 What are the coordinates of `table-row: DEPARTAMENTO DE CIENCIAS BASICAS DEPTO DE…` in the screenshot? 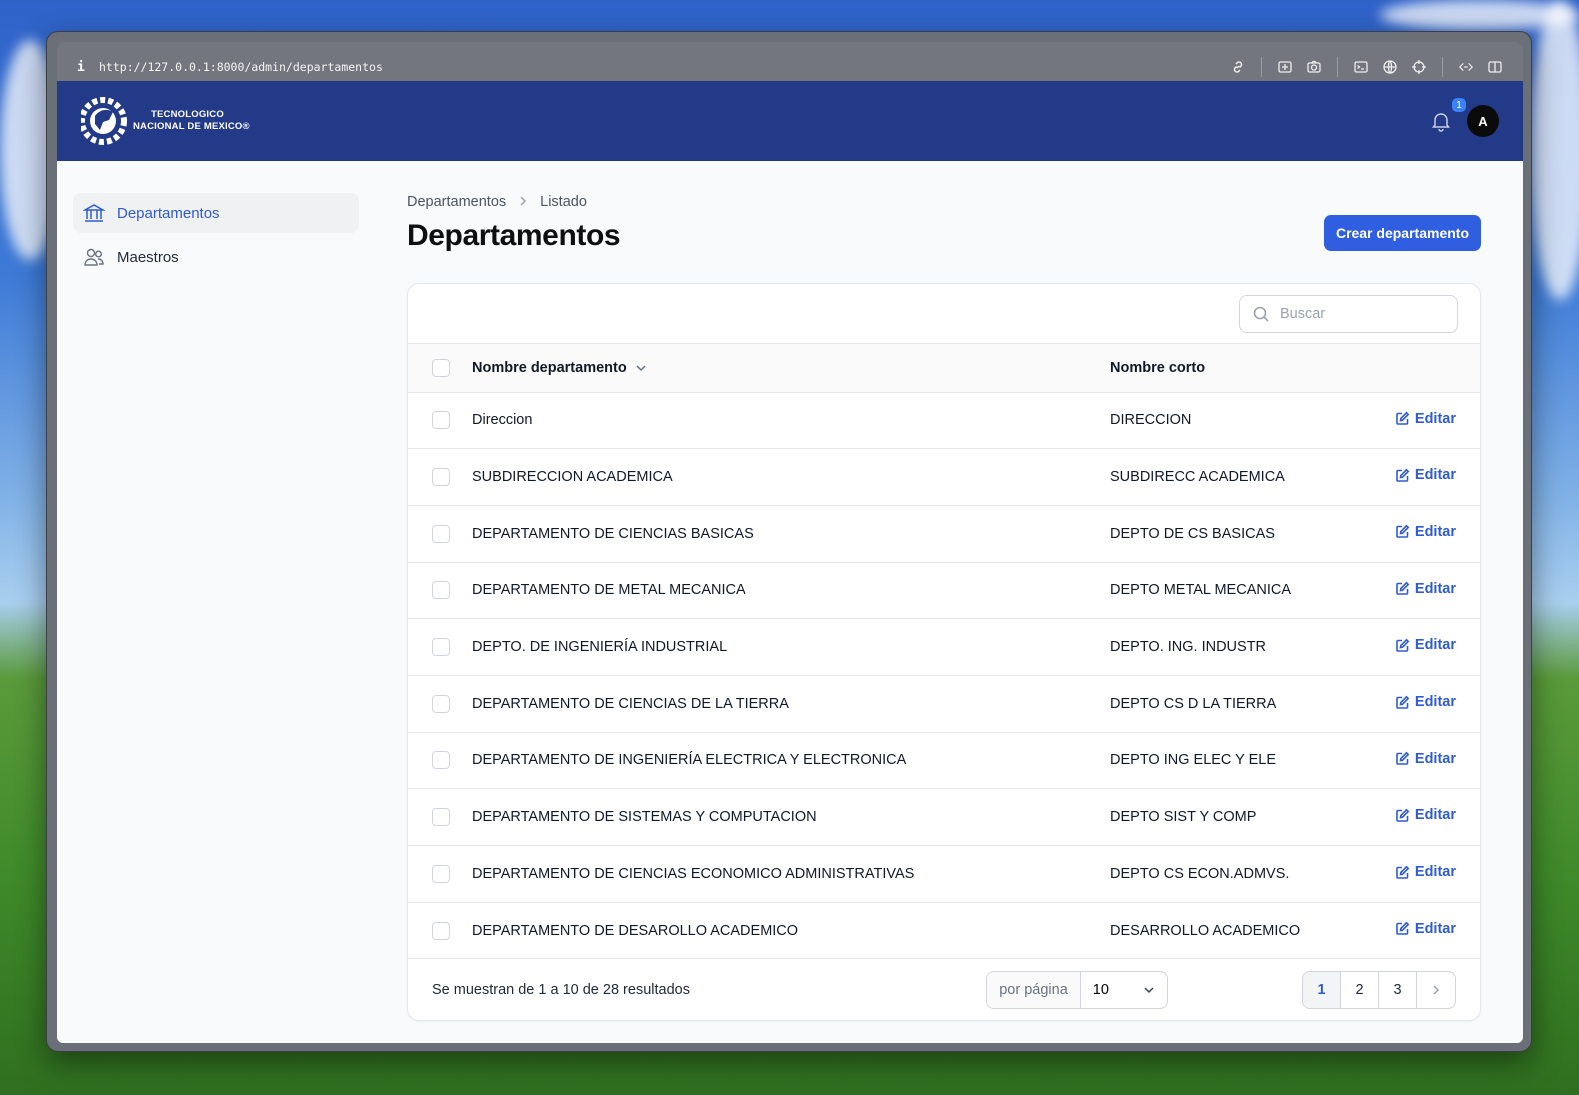 It's located at (944, 534).